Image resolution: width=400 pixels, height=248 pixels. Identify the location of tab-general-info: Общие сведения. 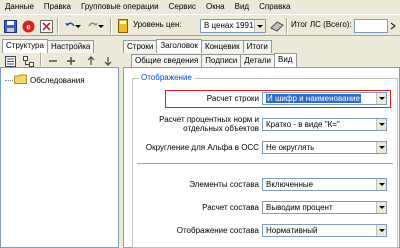
(167, 60).